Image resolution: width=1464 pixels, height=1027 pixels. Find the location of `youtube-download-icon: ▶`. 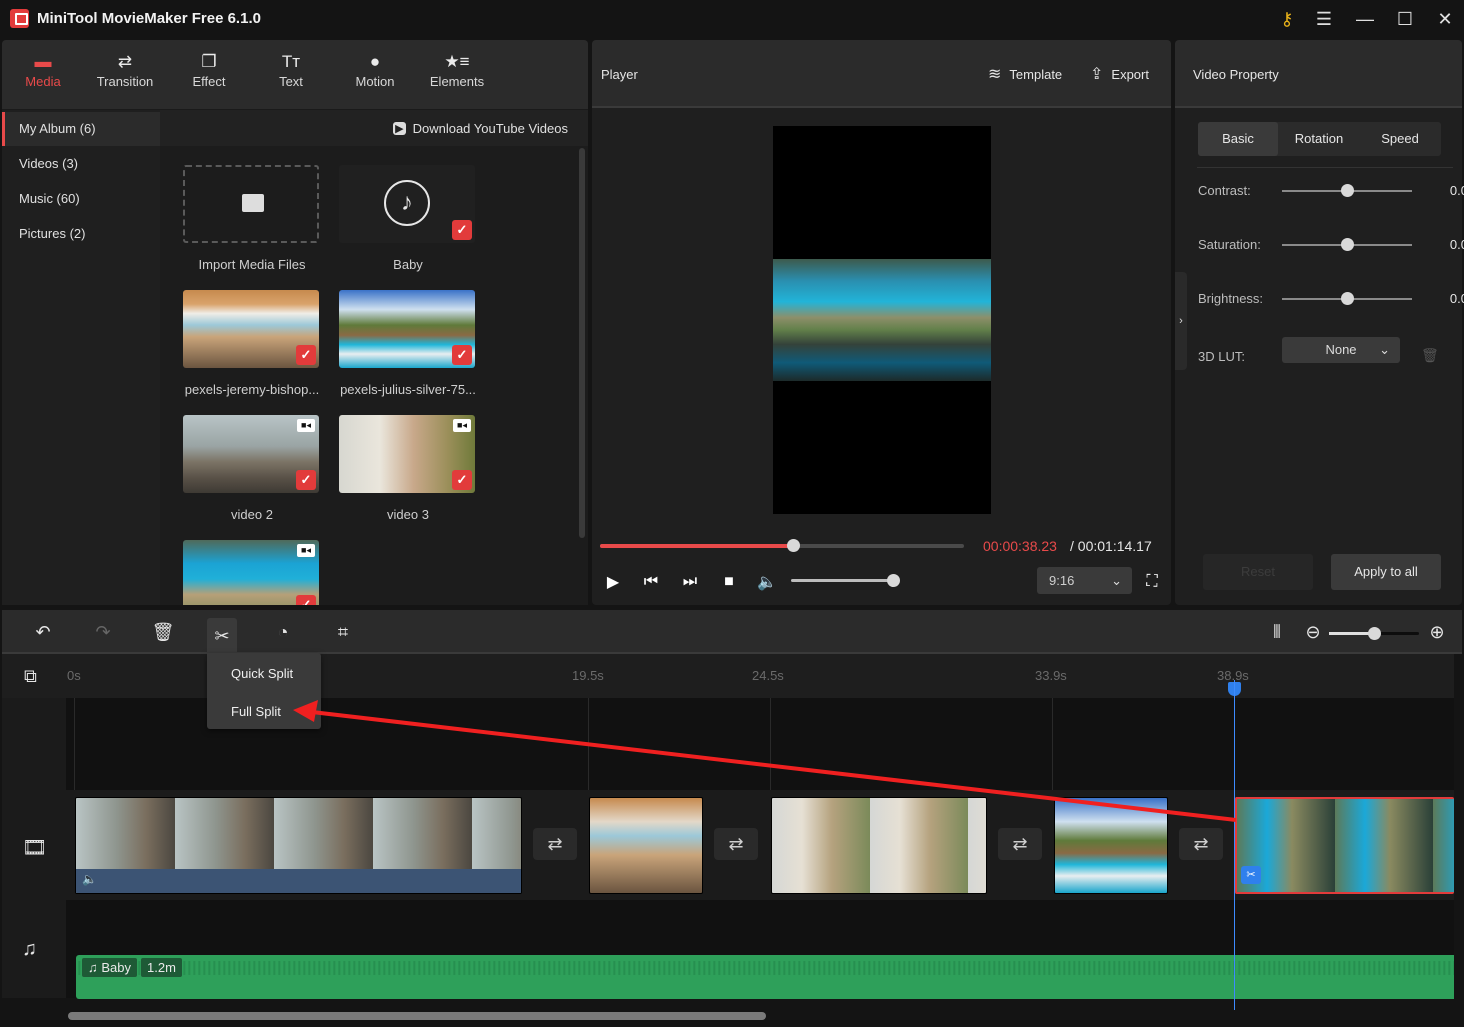

youtube-download-icon: ▶ is located at coordinates (399, 128).